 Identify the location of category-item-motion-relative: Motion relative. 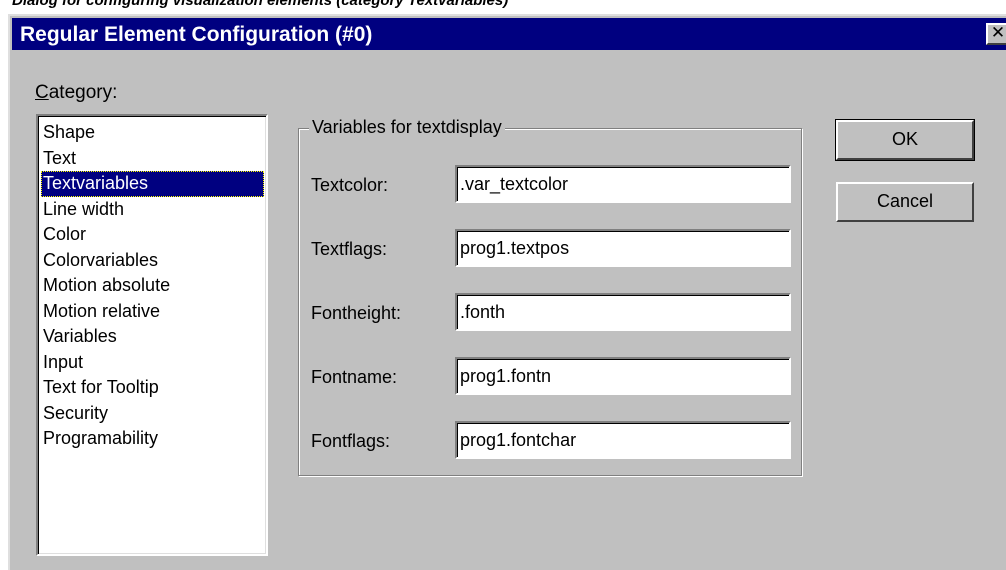
(152, 312).